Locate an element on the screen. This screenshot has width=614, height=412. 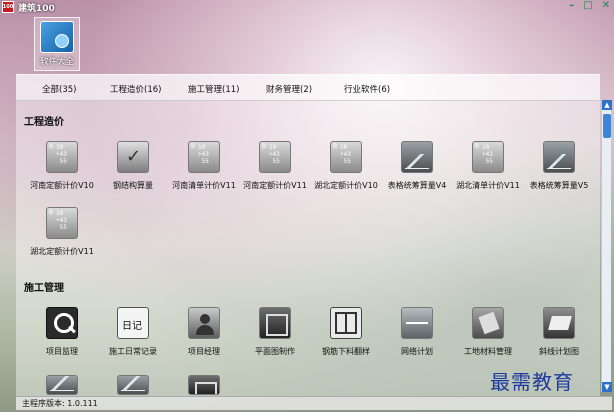
window-controls: – □ ✕ is located at coordinates (589, 5).